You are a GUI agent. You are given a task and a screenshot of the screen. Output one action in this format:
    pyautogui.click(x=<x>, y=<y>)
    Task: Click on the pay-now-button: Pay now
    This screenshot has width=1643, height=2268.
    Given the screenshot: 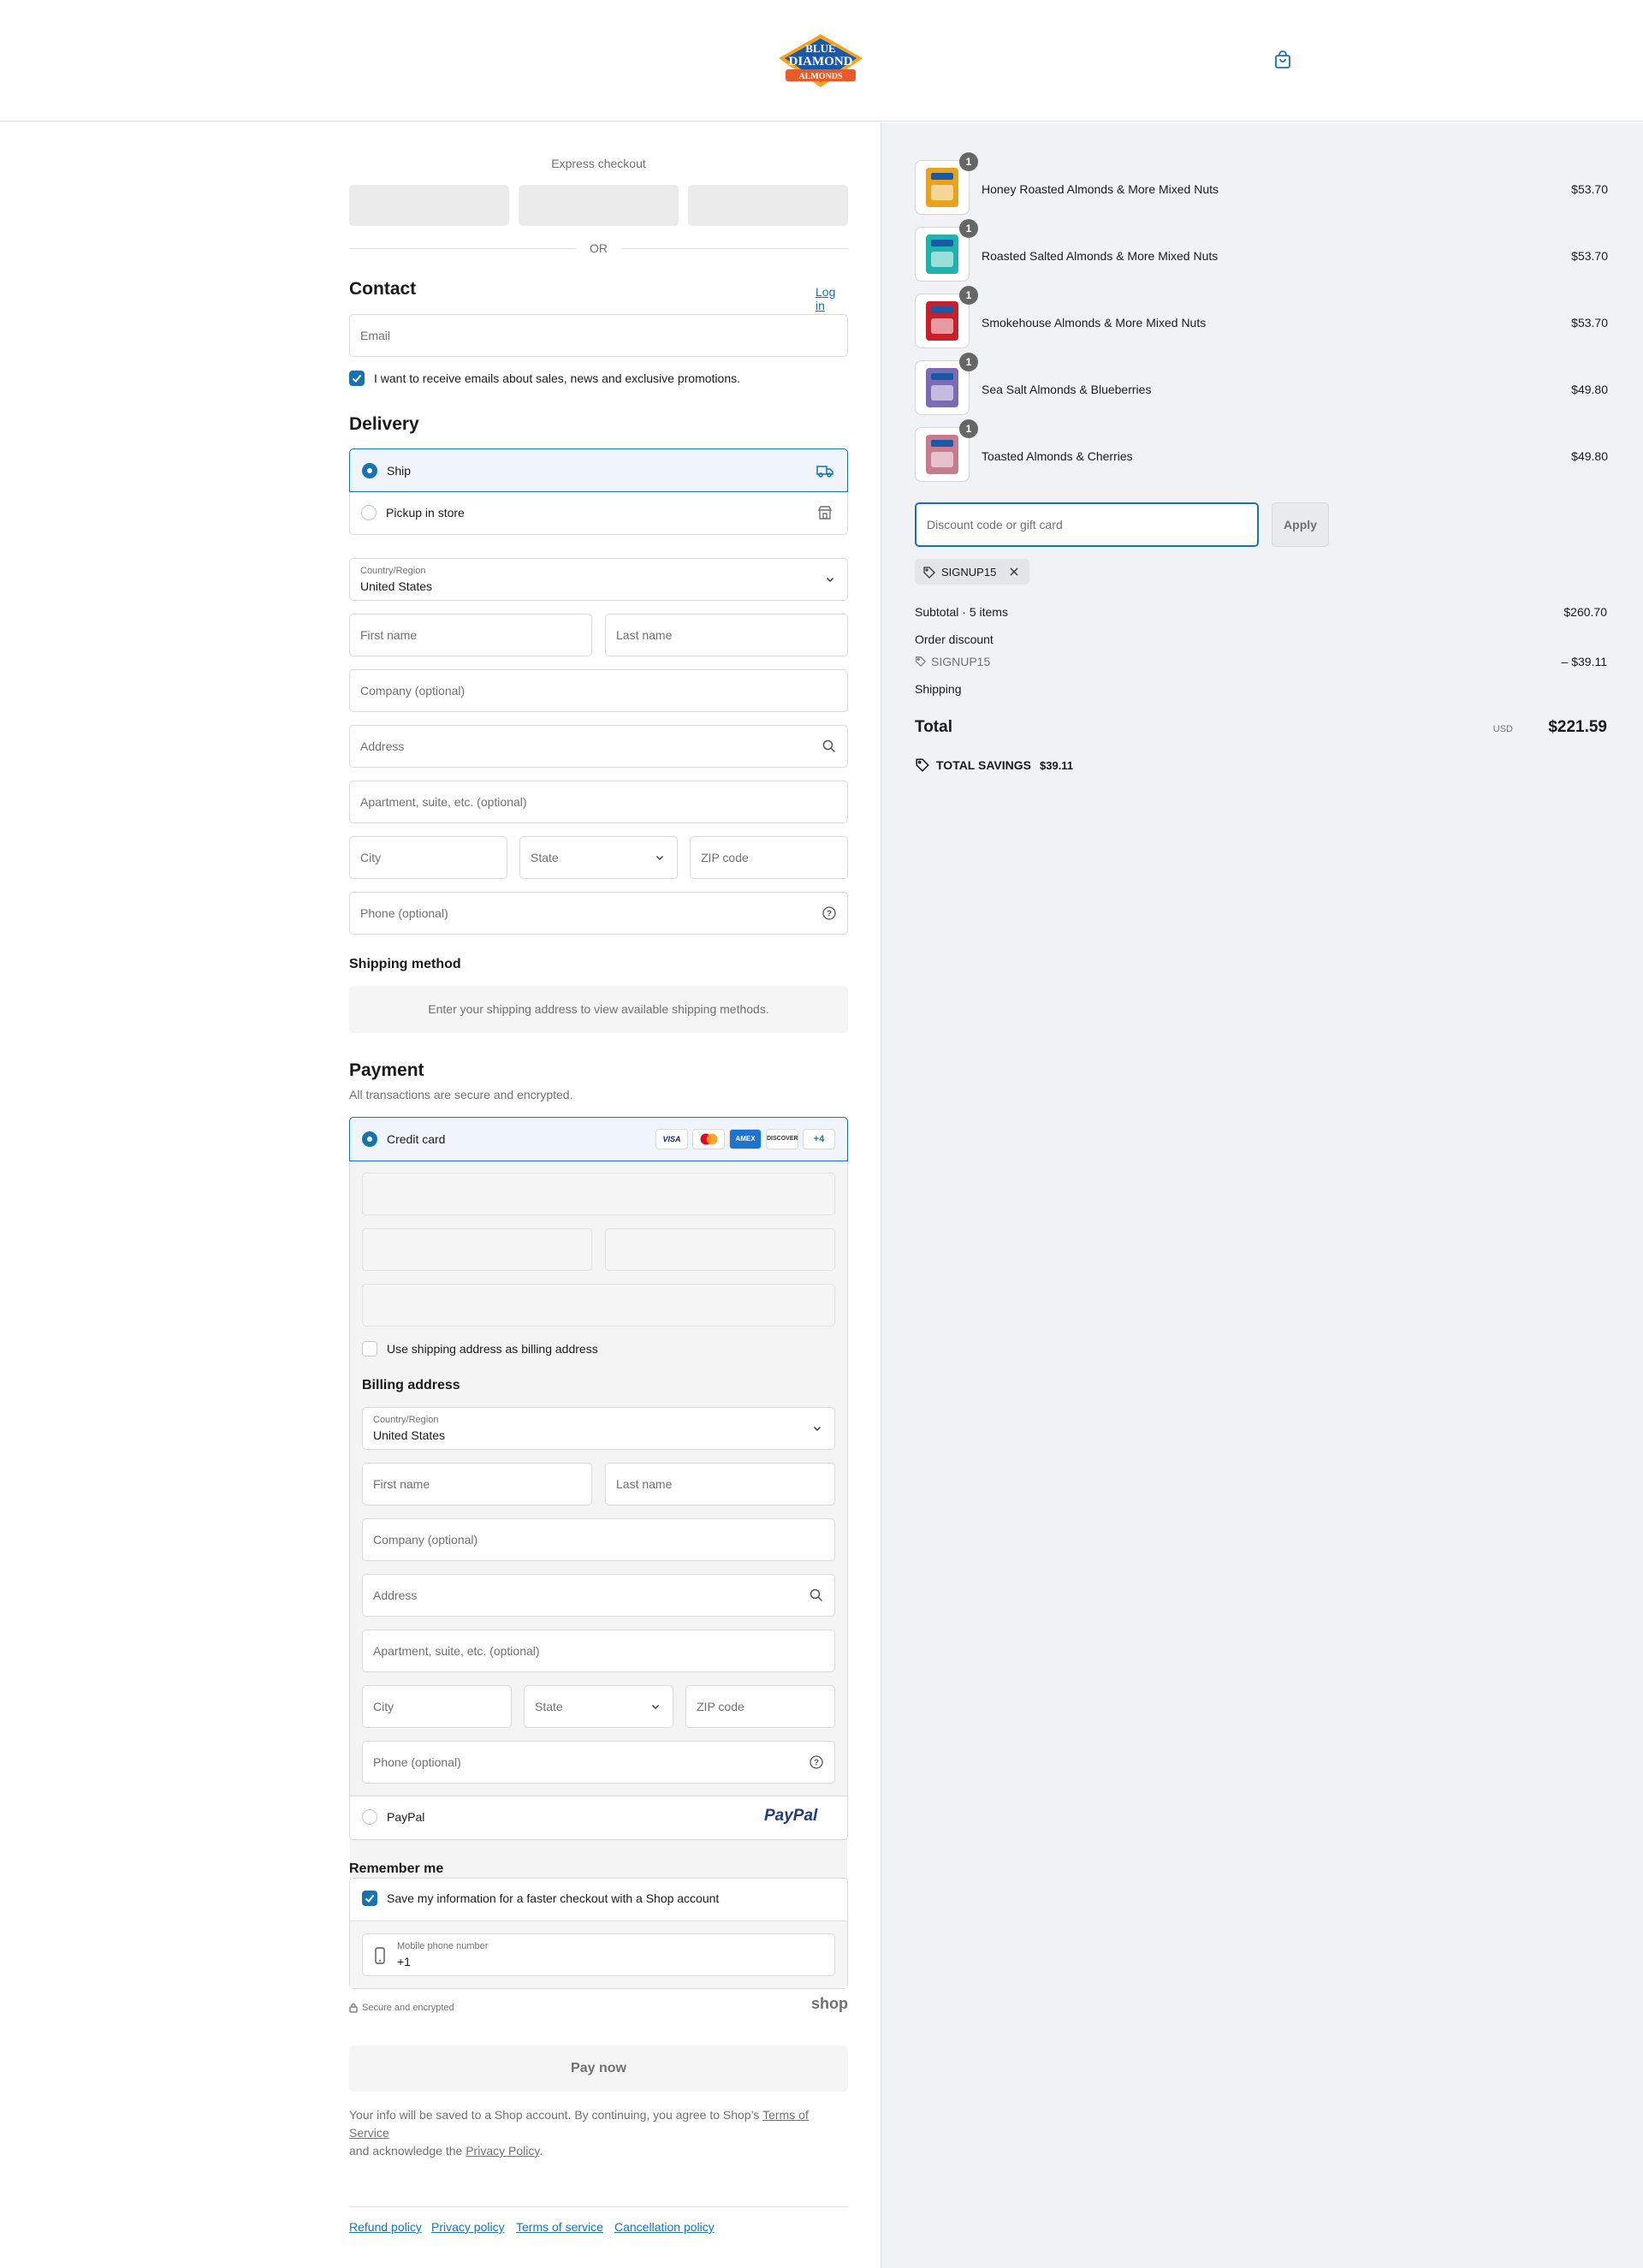 What is the action you would take?
    pyautogui.click(x=599, y=2069)
    